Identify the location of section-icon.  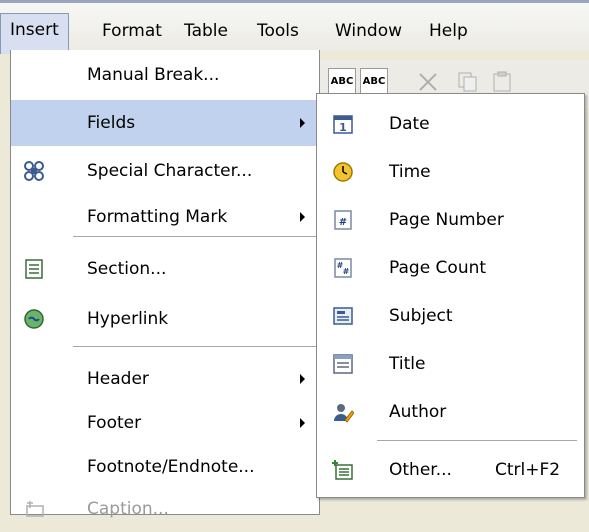
(34, 269).